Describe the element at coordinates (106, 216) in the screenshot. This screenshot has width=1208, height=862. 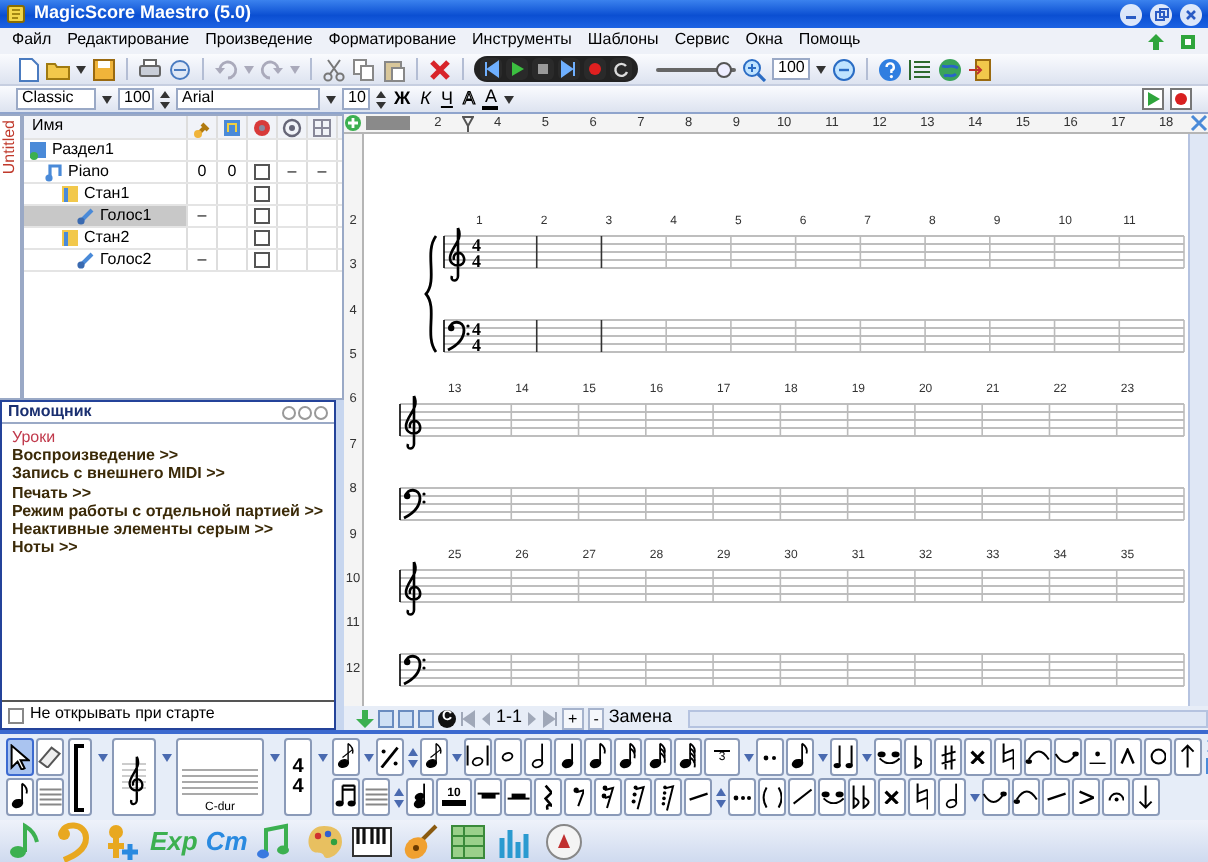
I see `tree-item: Голос1` at that location.